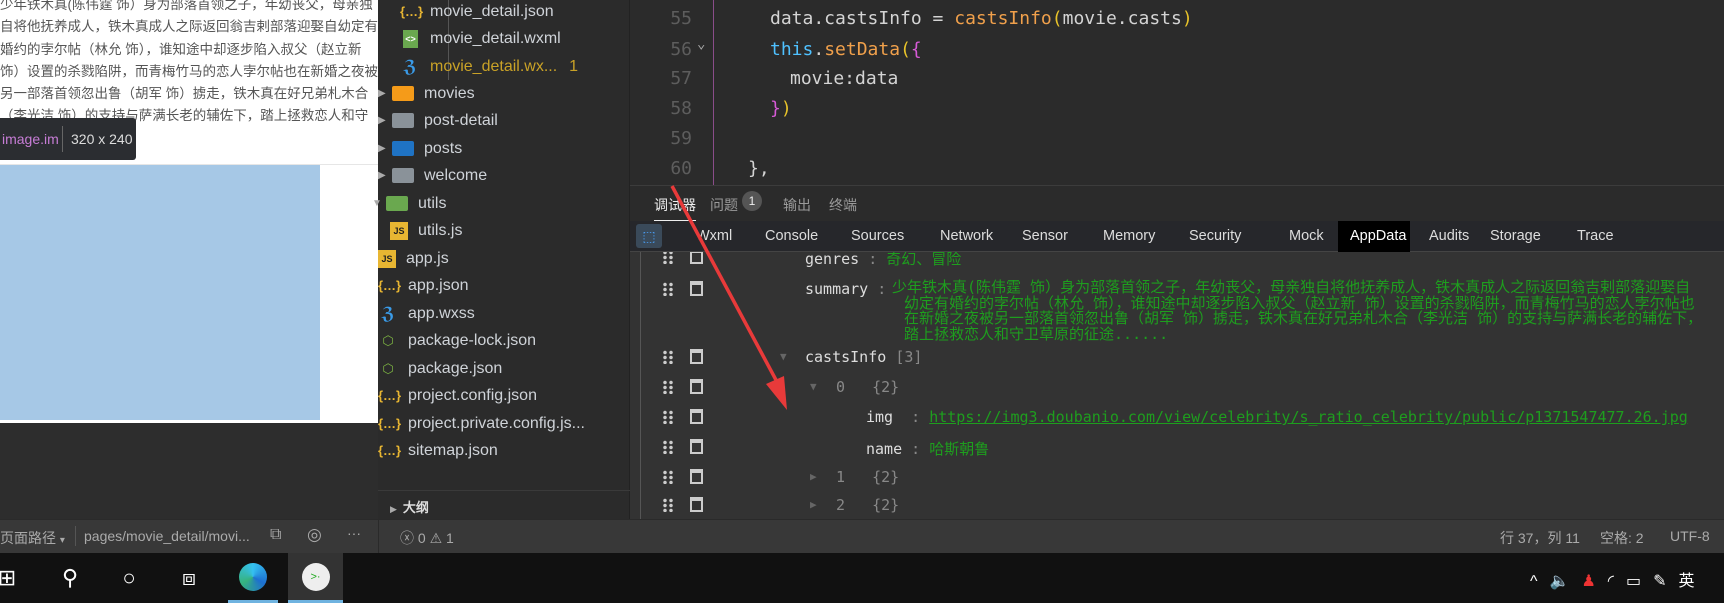  I want to click on wechat-devtools-icon: >·, so click(315, 578).